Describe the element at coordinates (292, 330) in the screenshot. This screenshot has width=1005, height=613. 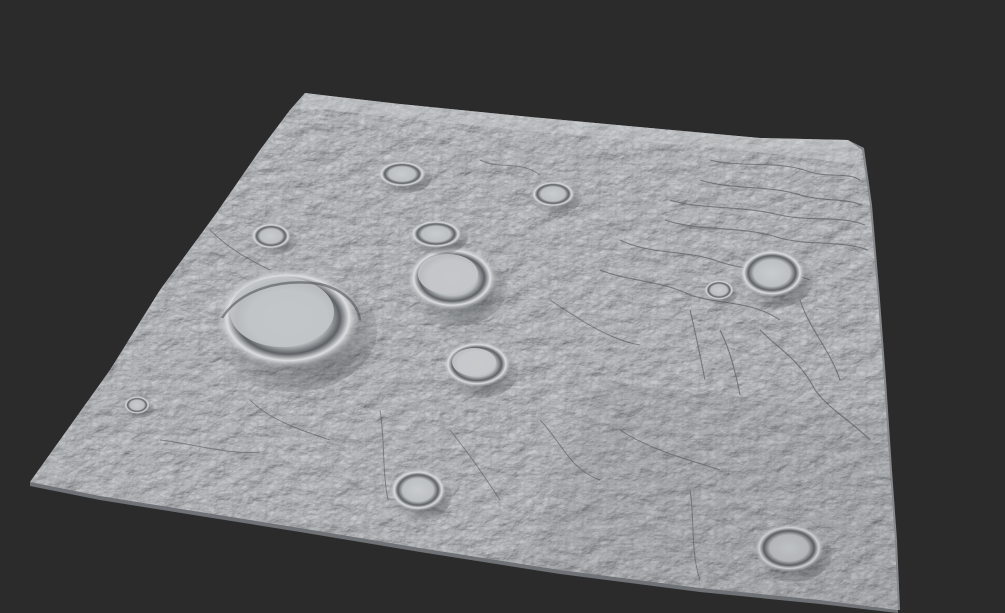
I see `crater-large` at that location.